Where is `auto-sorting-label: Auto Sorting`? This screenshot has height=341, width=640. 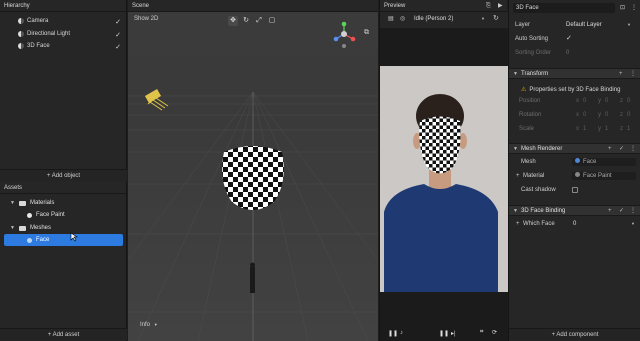
auto-sorting-label: Auto Sorting is located at coordinates (532, 39).